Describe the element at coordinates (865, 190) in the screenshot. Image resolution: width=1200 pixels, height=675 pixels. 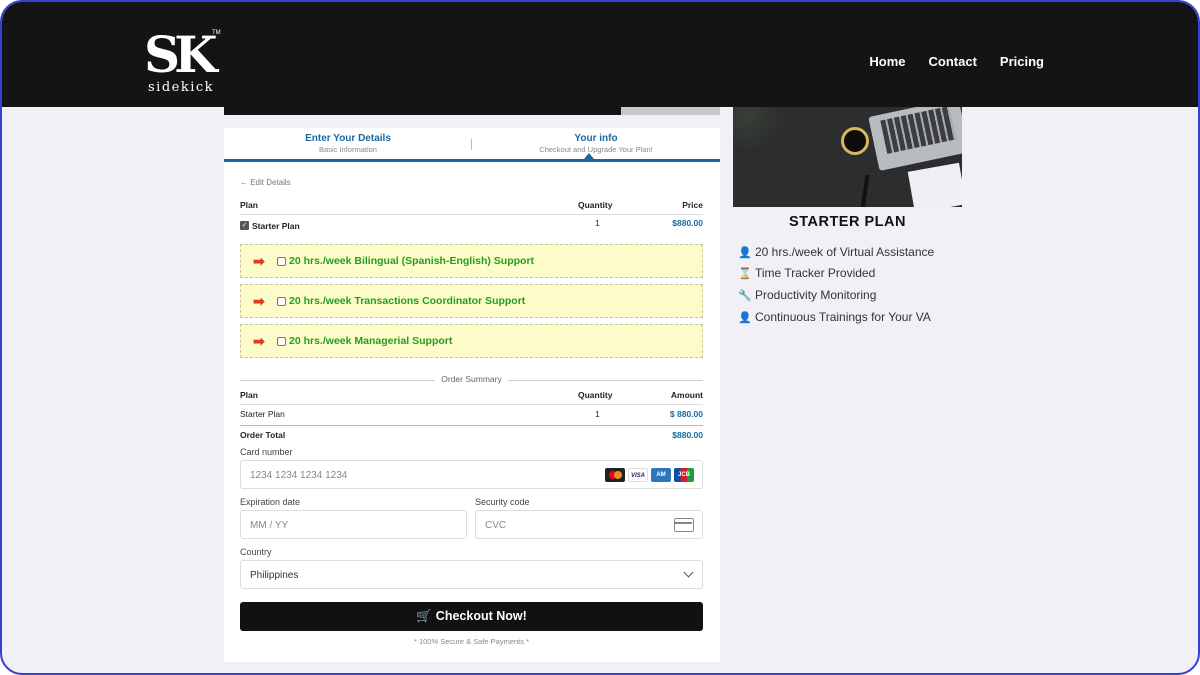
I see `photo-pen` at that location.